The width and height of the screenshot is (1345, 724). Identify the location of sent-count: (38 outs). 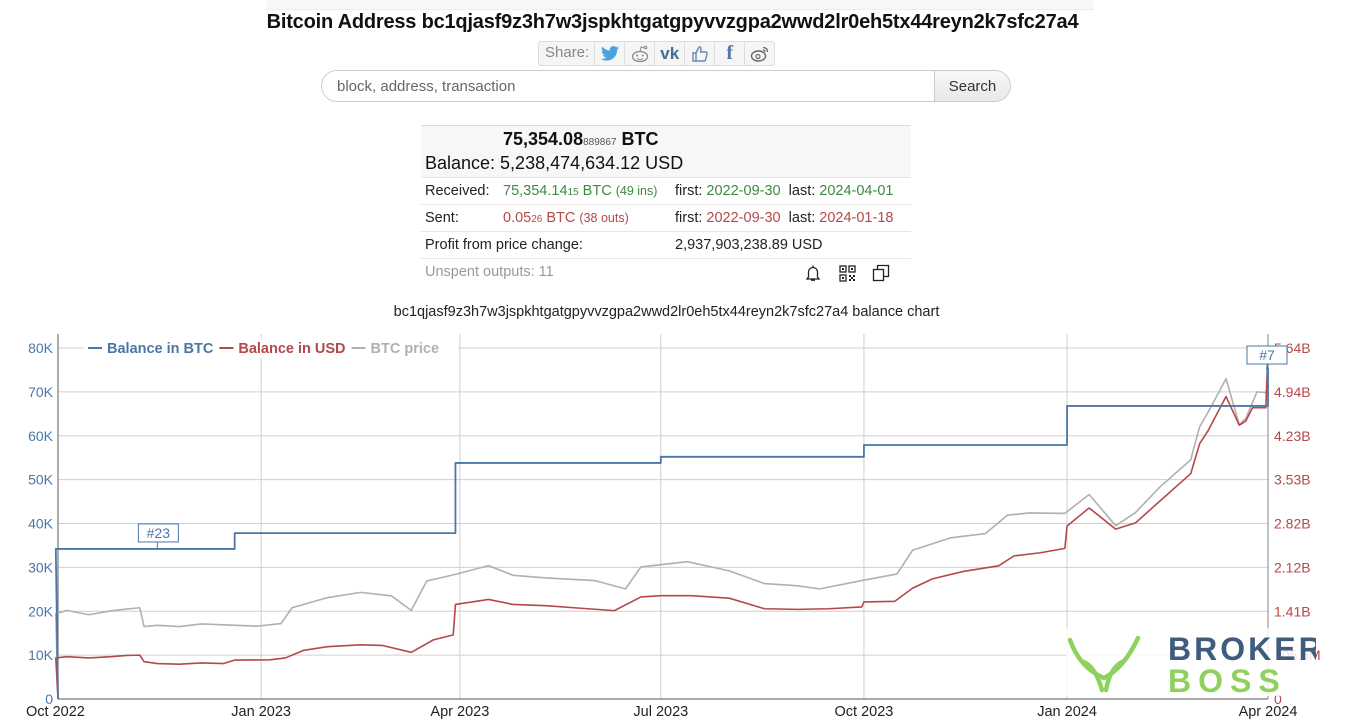
(604, 218).